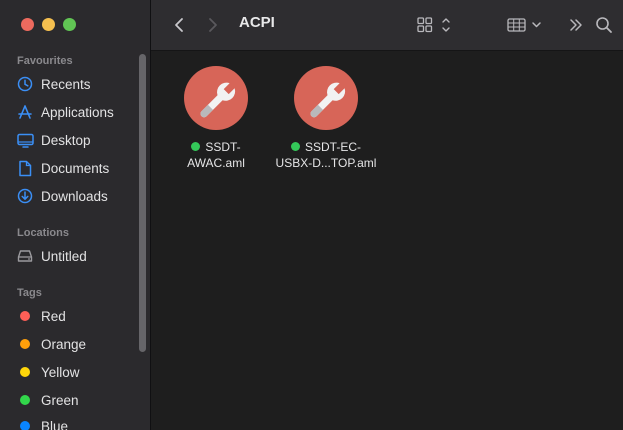 The width and height of the screenshot is (623, 430). I want to click on window-controls, so click(48, 24).